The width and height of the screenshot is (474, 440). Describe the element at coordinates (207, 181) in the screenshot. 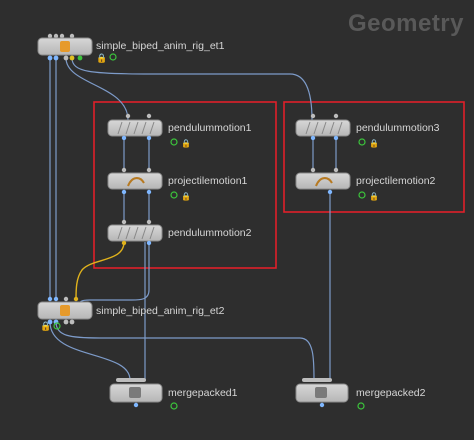

I see `node-label-projectilemotion1: projectilemotion1` at that location.